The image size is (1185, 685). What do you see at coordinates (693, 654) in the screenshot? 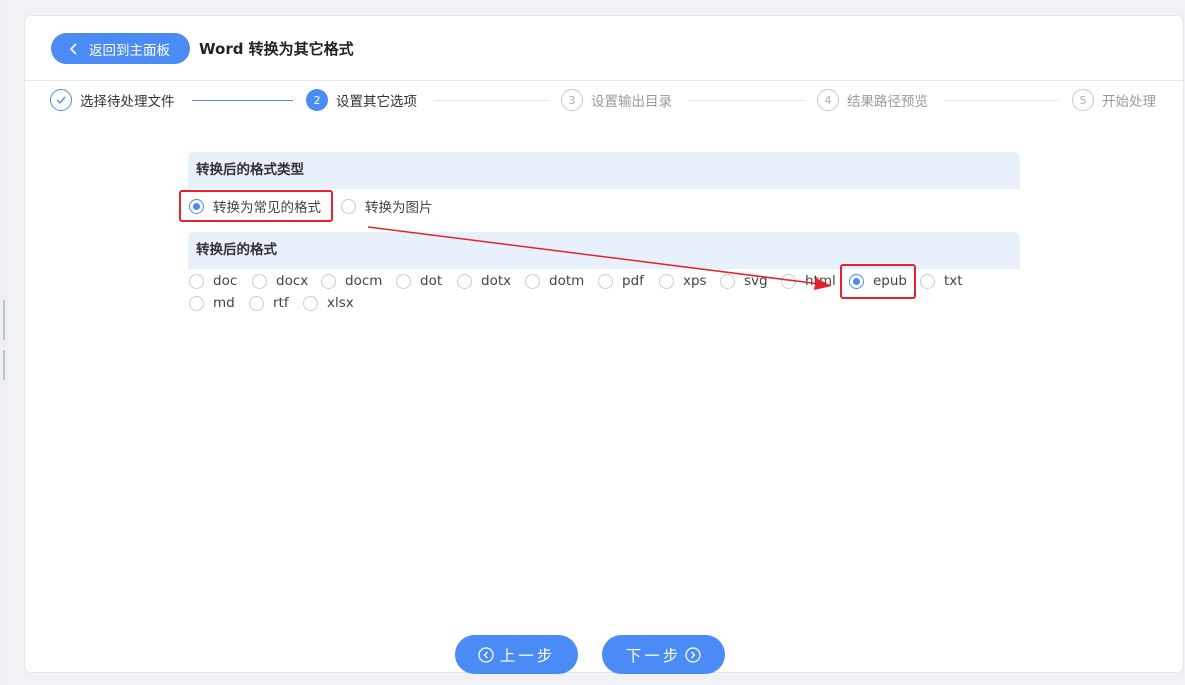
I see `circle-chevron-right-icon` at bounding box center [693, 654].